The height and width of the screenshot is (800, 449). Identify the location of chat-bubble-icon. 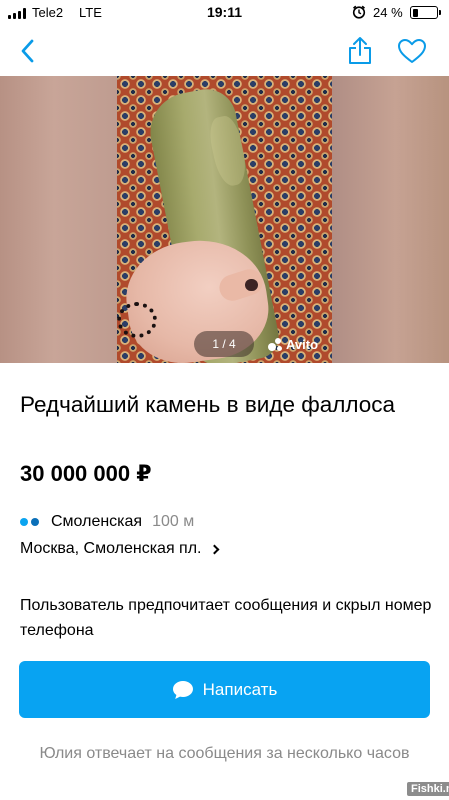
(182, 689).